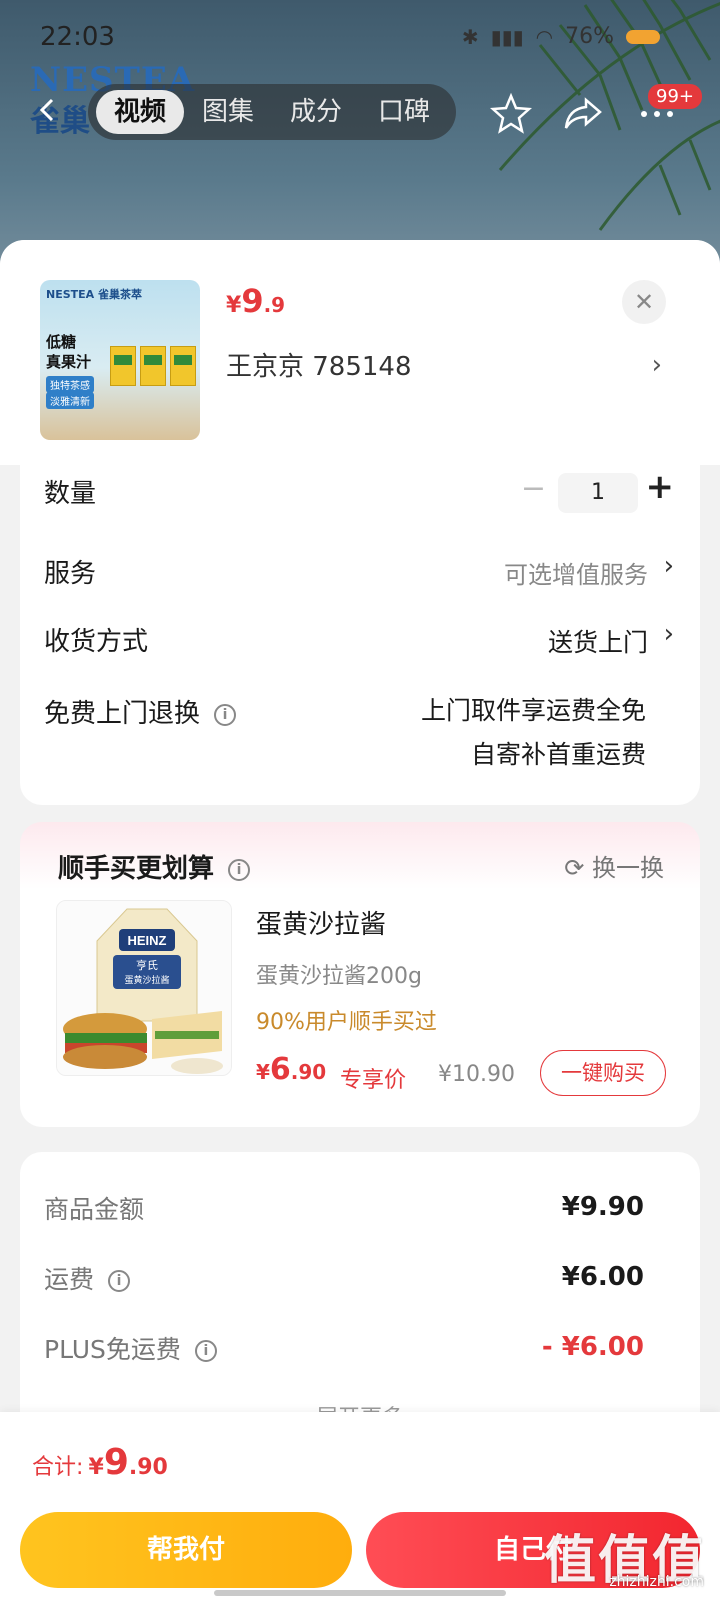  I want to click on refresh-icon: ⟳, so click(574, 868).